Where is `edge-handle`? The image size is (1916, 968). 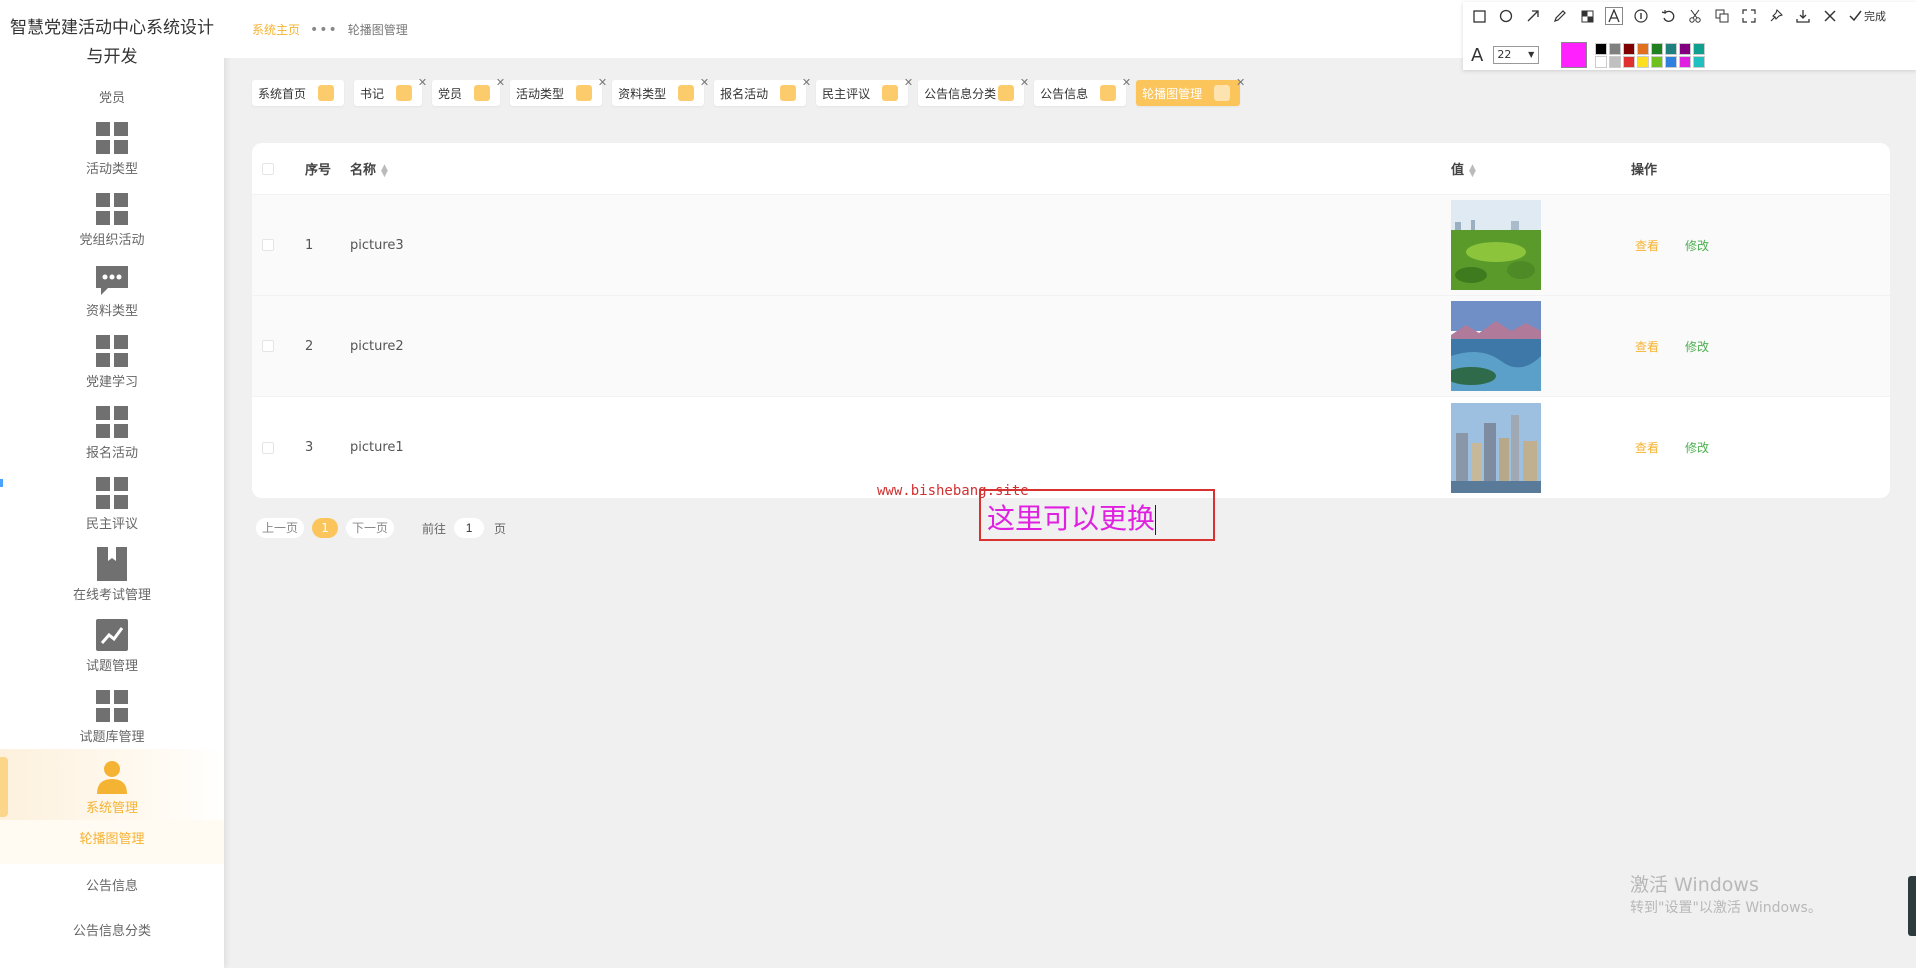 edge-handle is located at coordinates (1912, 906).